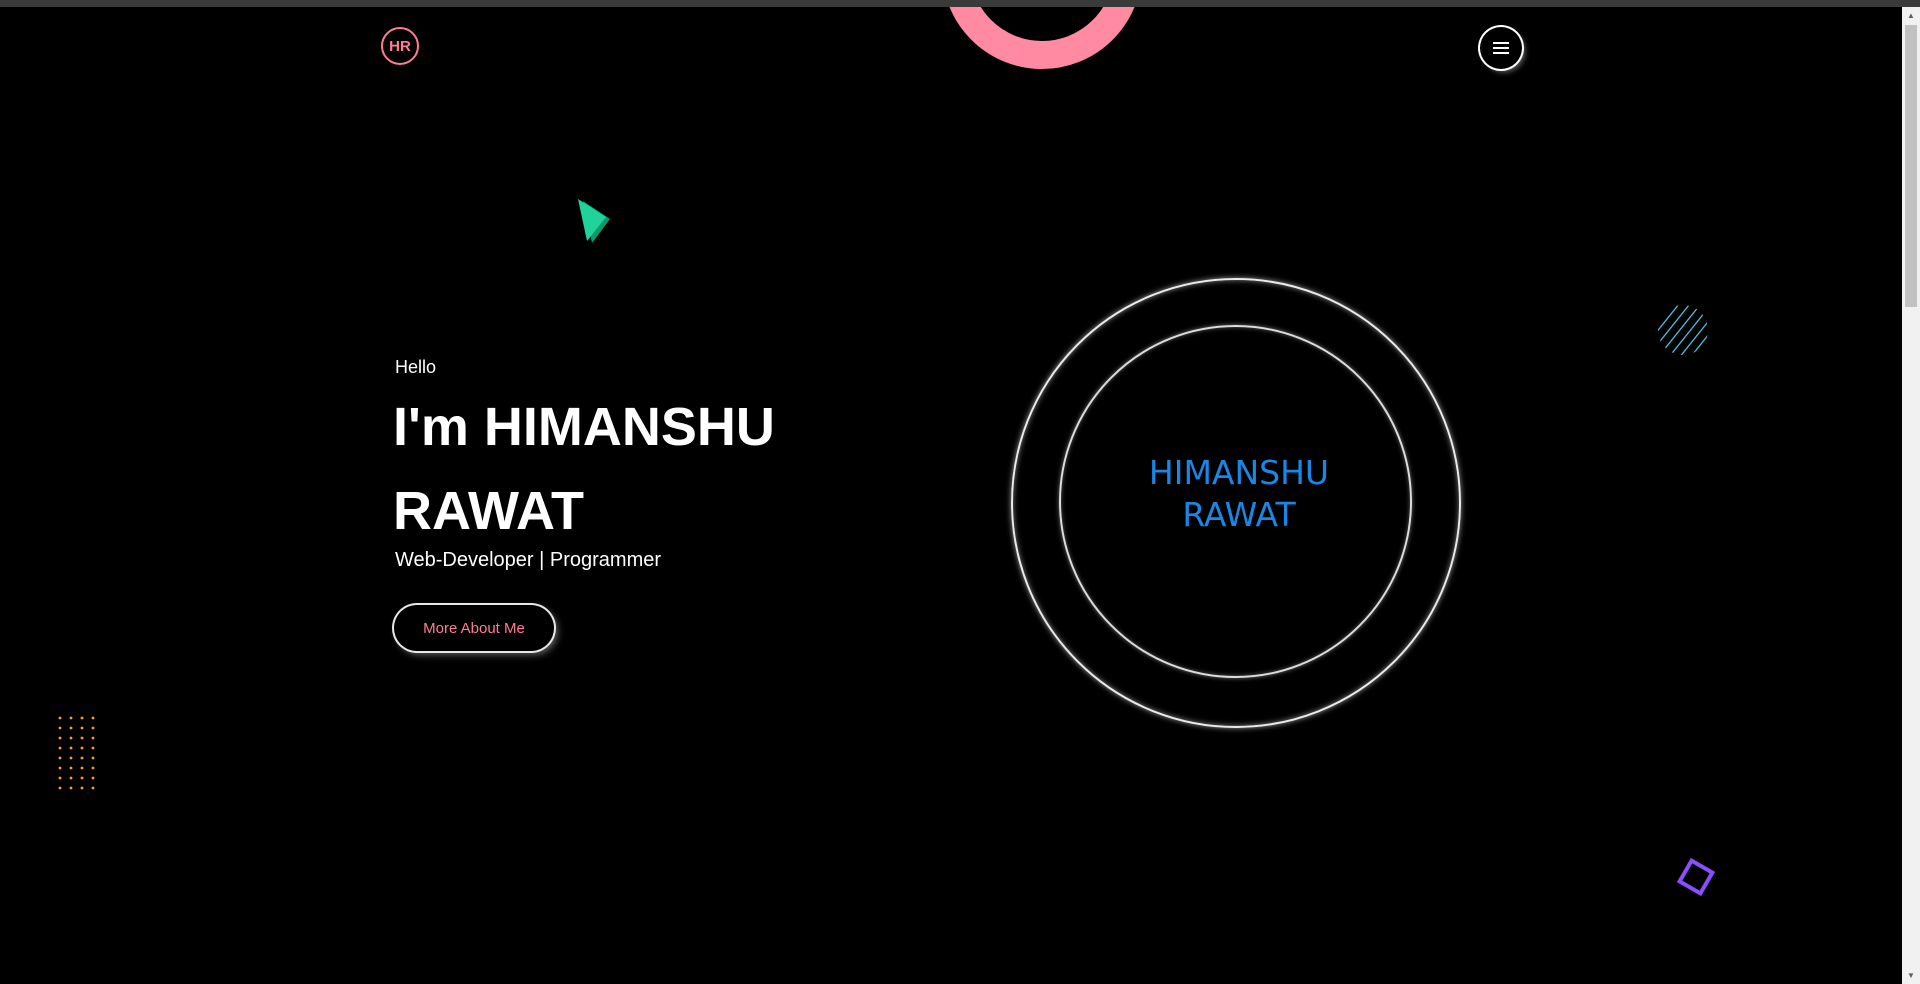  I want to click on green-triangle-decoration, so click(594, 221).